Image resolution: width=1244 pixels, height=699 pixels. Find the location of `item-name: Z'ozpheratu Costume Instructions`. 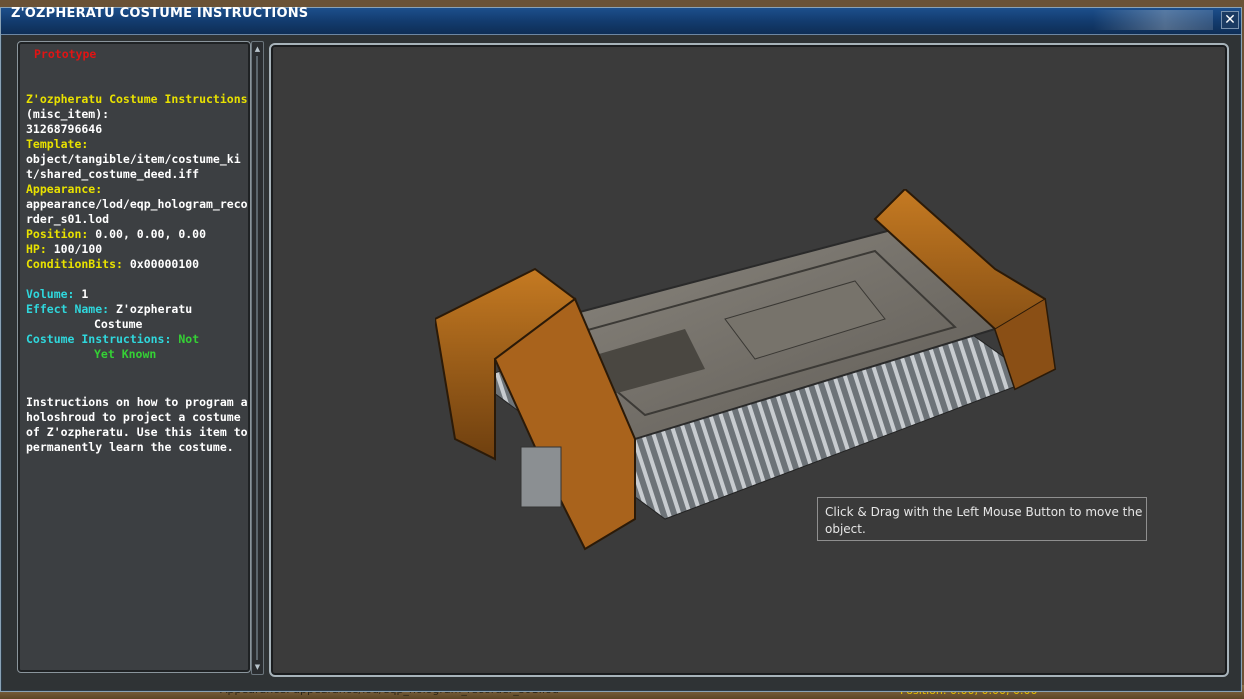

item-name: Z'ozpheratu Costume Instructions is located at coordinates (137, 99).